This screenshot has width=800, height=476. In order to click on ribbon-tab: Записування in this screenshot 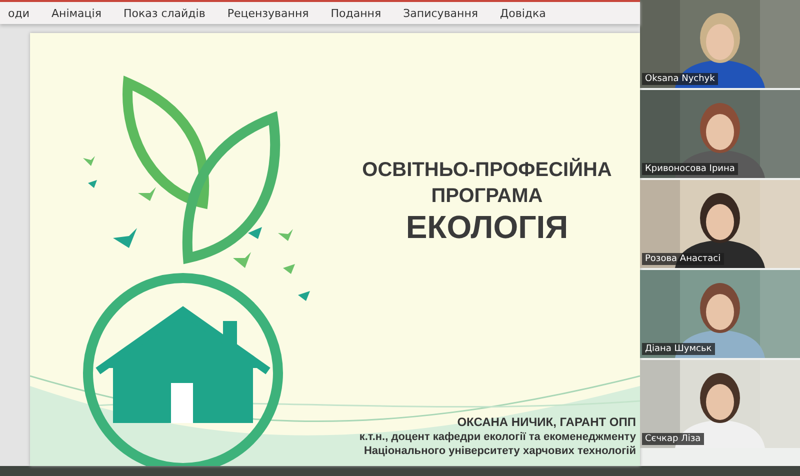, I will do `click(440, 13)`.